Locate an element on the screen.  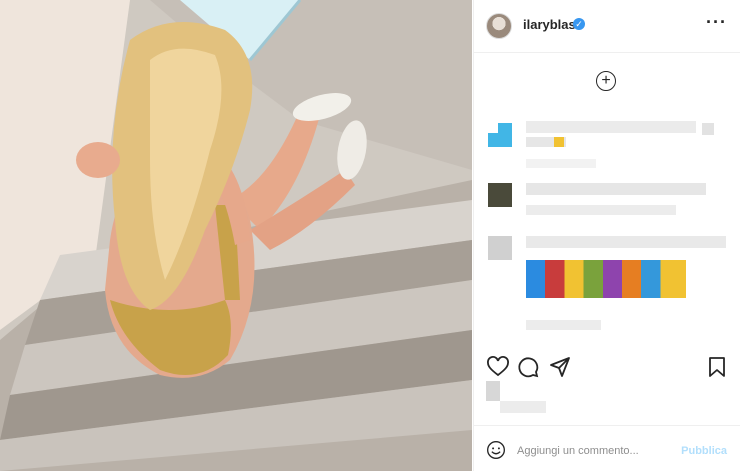
comment-composer: Aggiungi un commento... Pubblica is located at coordinates (607, 448).